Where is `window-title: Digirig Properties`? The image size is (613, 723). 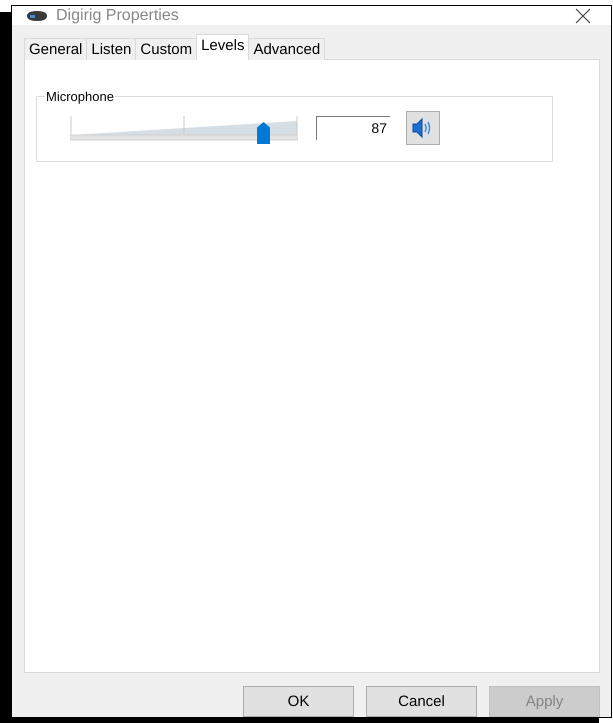 window-title: Digirig Properties is located at coordinates (118, 15).